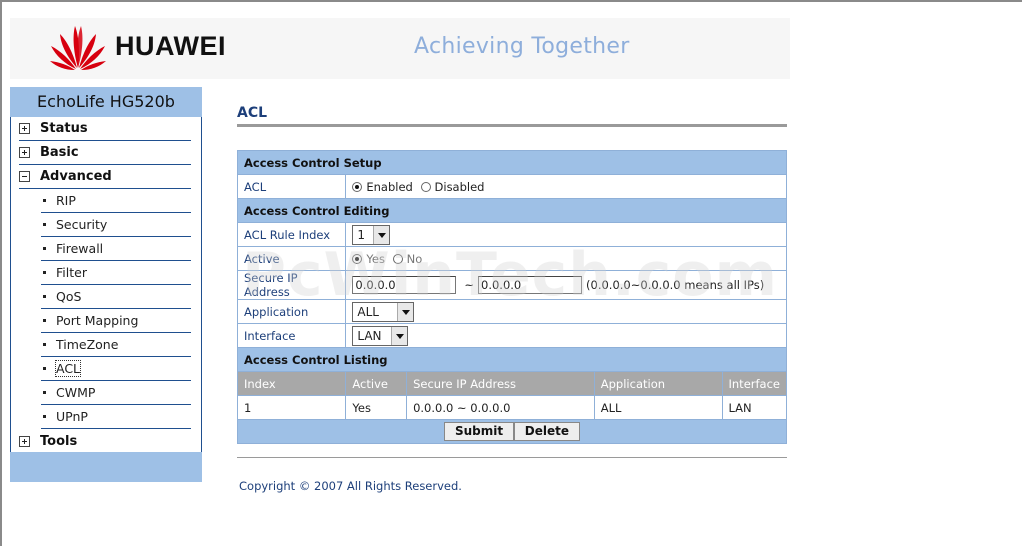  Describe the element at coordinates (500, 383) in the screenshot. I see `column-header: Secure IP Address` at that location.